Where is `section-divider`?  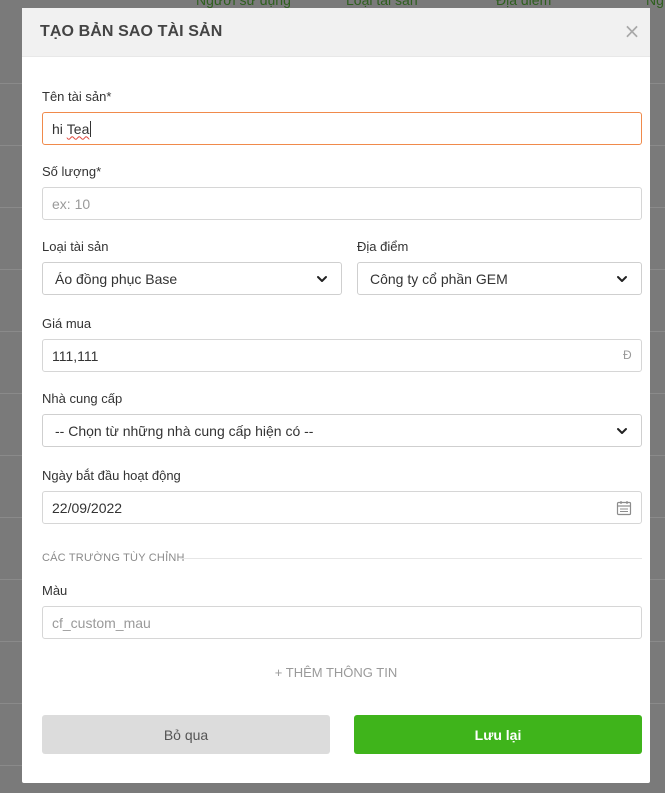 section-divider is located at coordinates (411, 558).